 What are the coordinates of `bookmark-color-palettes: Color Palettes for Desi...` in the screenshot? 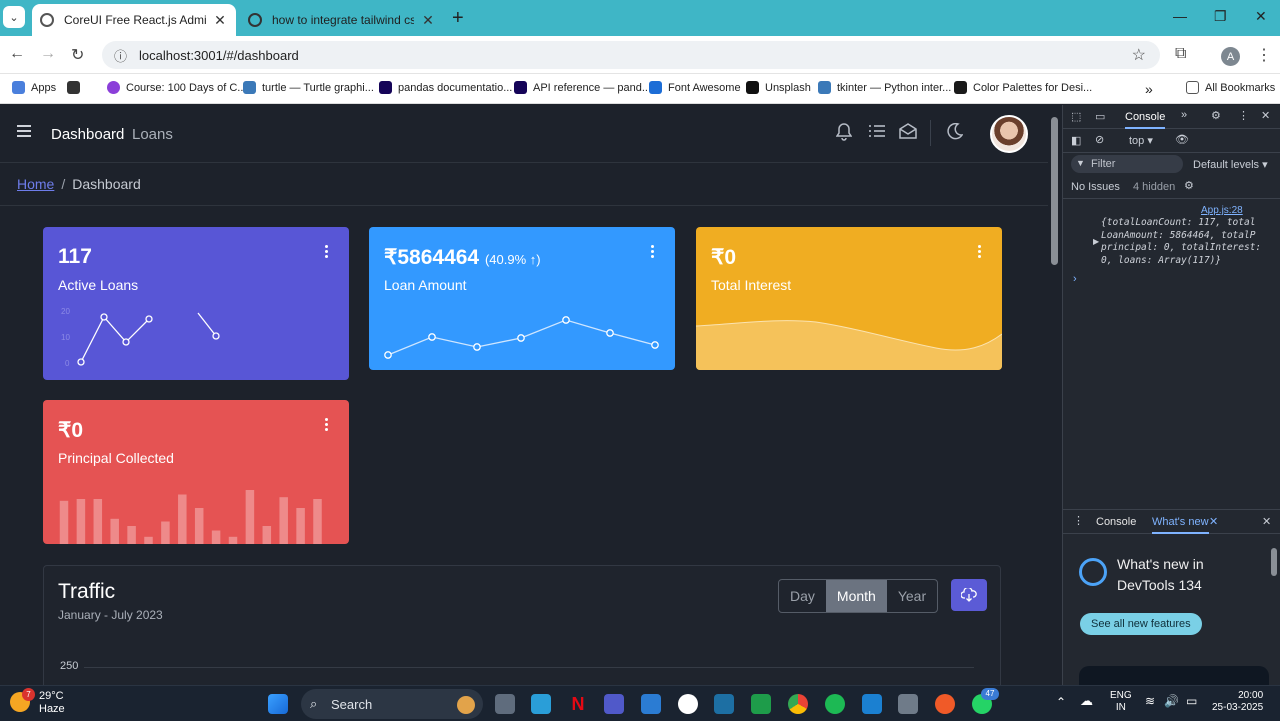 It's located at (1023, 87).